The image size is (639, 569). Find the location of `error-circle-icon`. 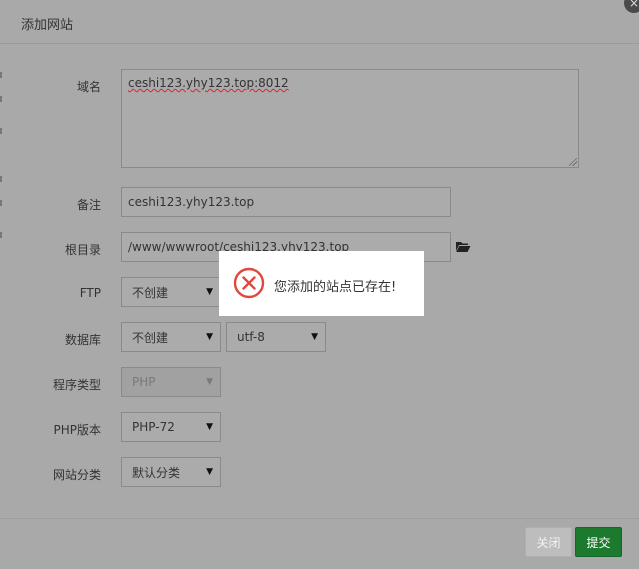

error-circle-icon is located at coordinates (249, 284).